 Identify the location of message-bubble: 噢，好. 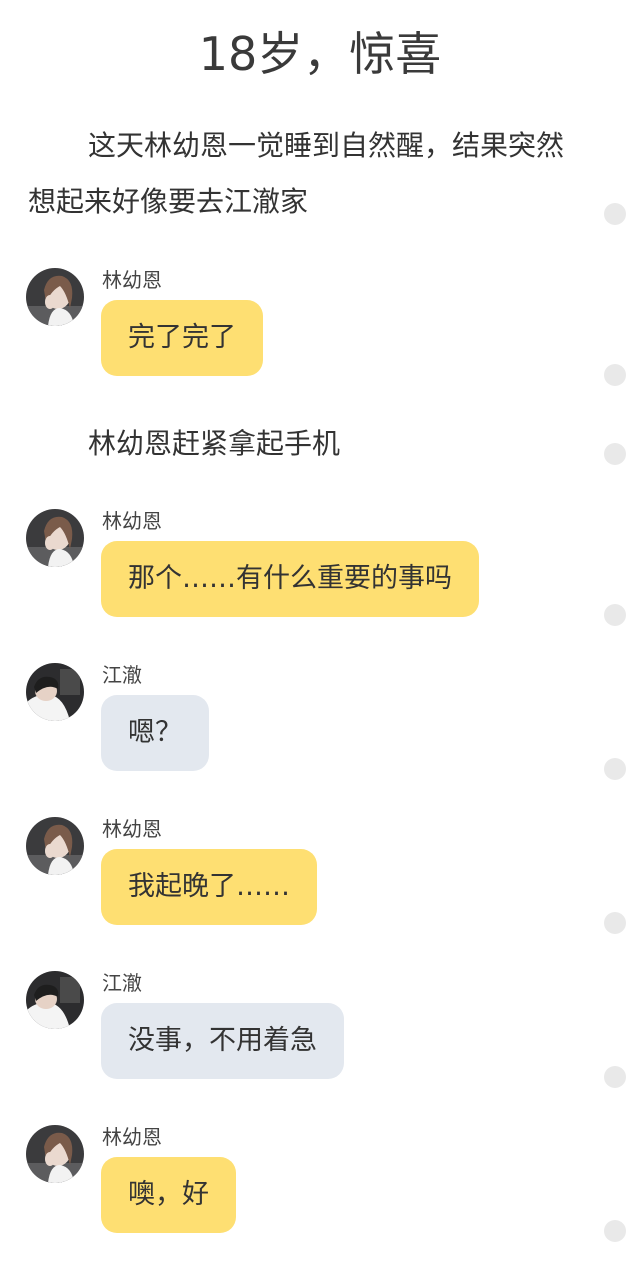
(168, 1195).